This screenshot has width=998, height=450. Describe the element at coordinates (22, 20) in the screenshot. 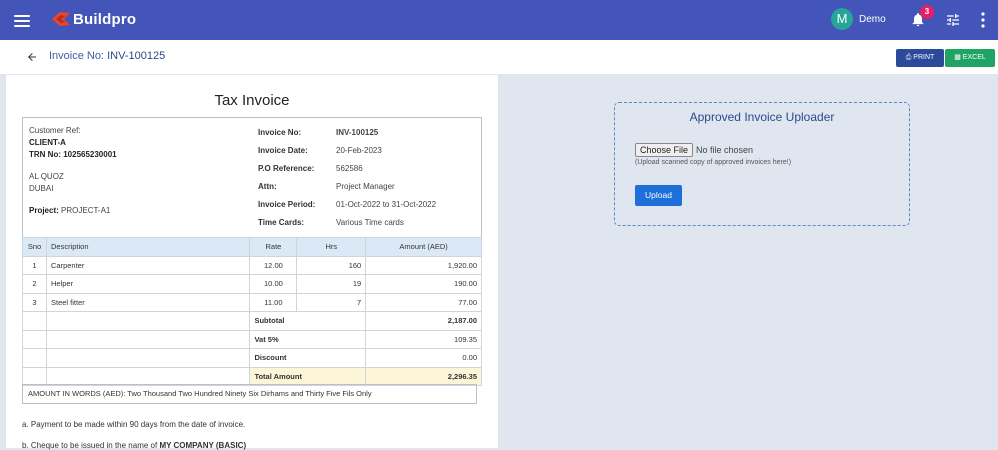

I see `menu-icon` at that location.